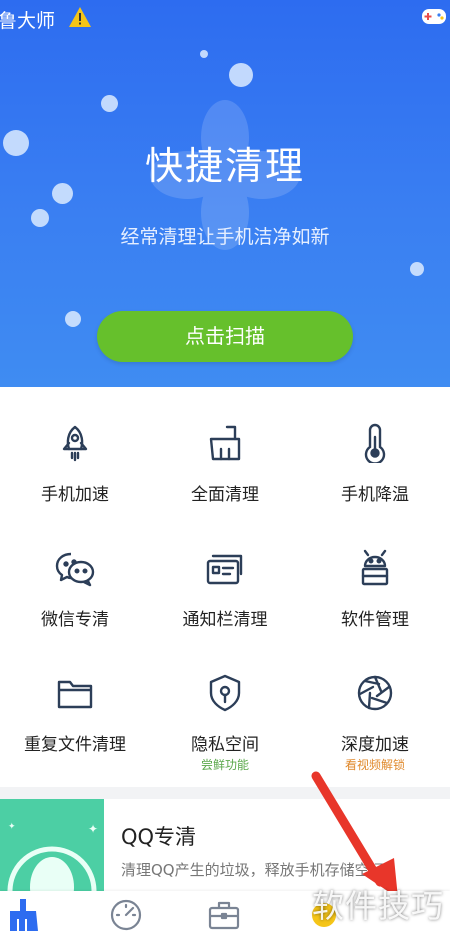 The width and height of the screenshot is (450, 937). I want to click on scan-button: 点击扫描, so click(225, 336).